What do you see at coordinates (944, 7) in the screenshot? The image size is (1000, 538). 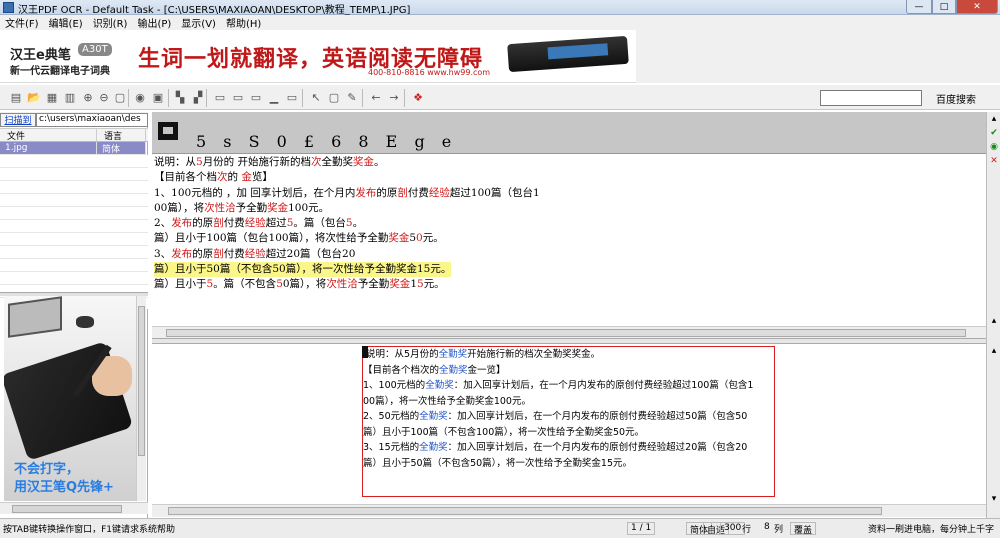 I see `maximize-button: □` at bounding box center [944, 7].